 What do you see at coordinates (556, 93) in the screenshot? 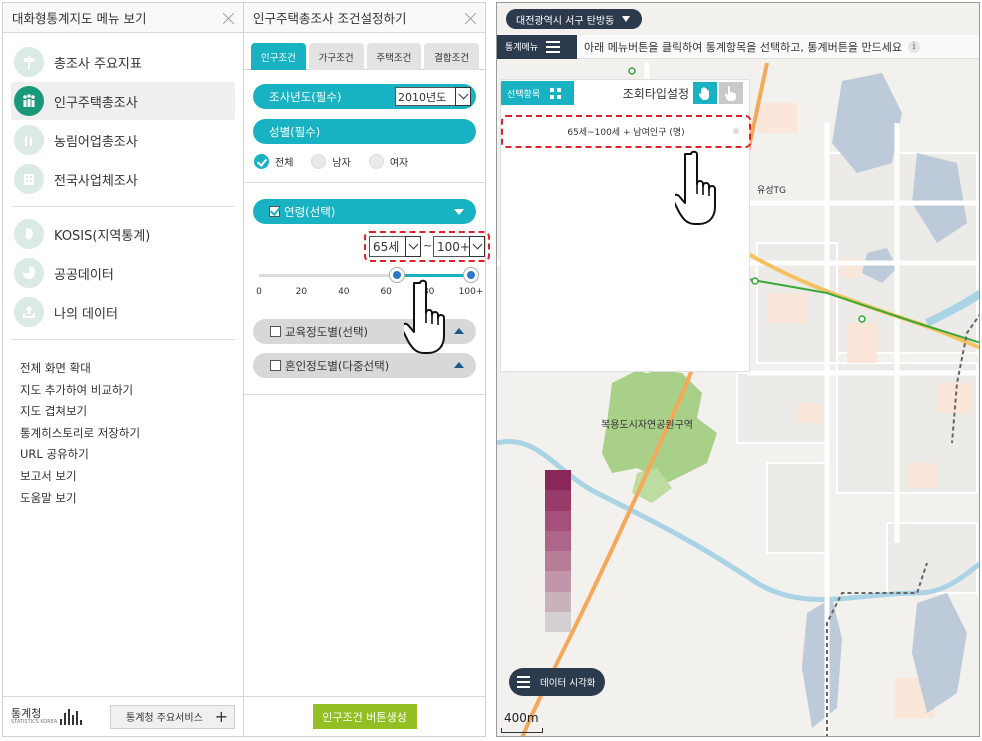
I see `grid-icon` at bounding box center [556, 93].